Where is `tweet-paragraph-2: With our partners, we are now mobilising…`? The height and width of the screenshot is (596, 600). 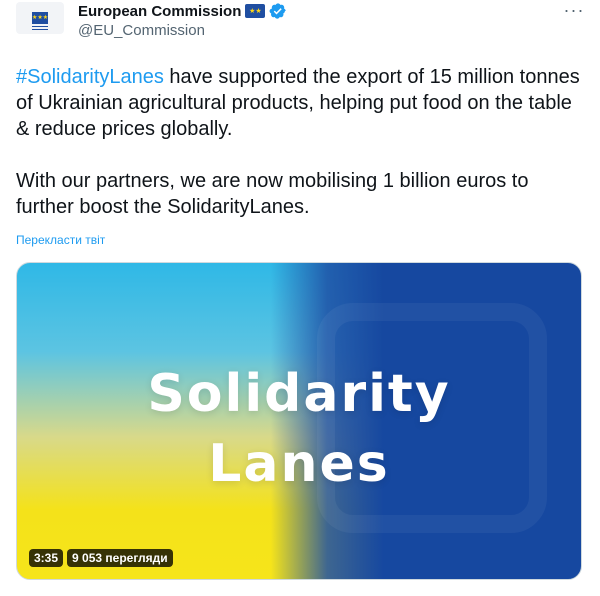 tweet-paragraph-2: With our partners, we are now mobilising… is located at coordinates (272, 194).